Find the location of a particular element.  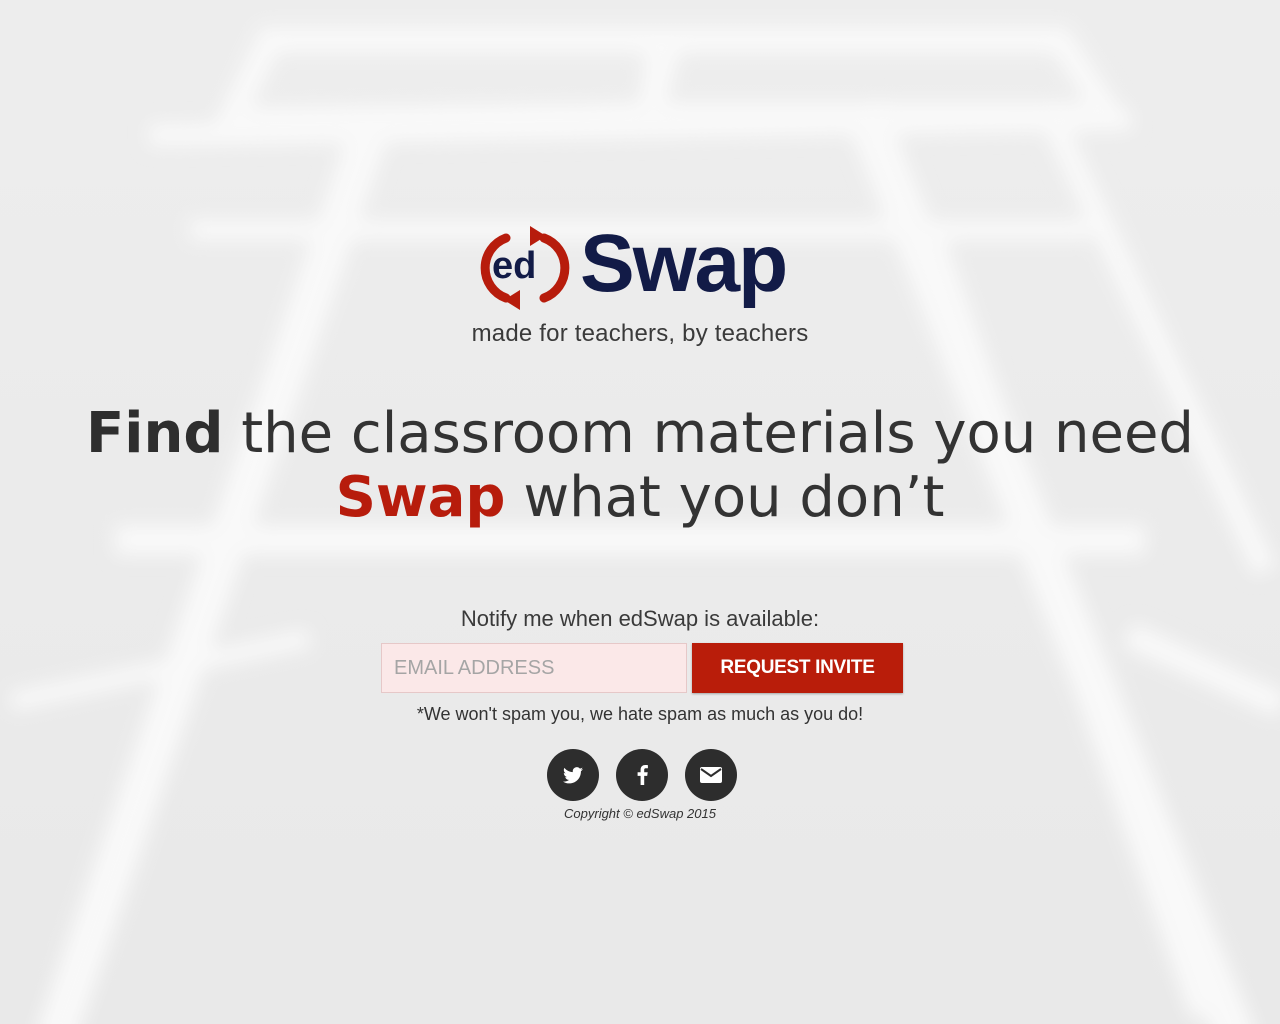

twitter-icon is located at coordinates (573, 774).